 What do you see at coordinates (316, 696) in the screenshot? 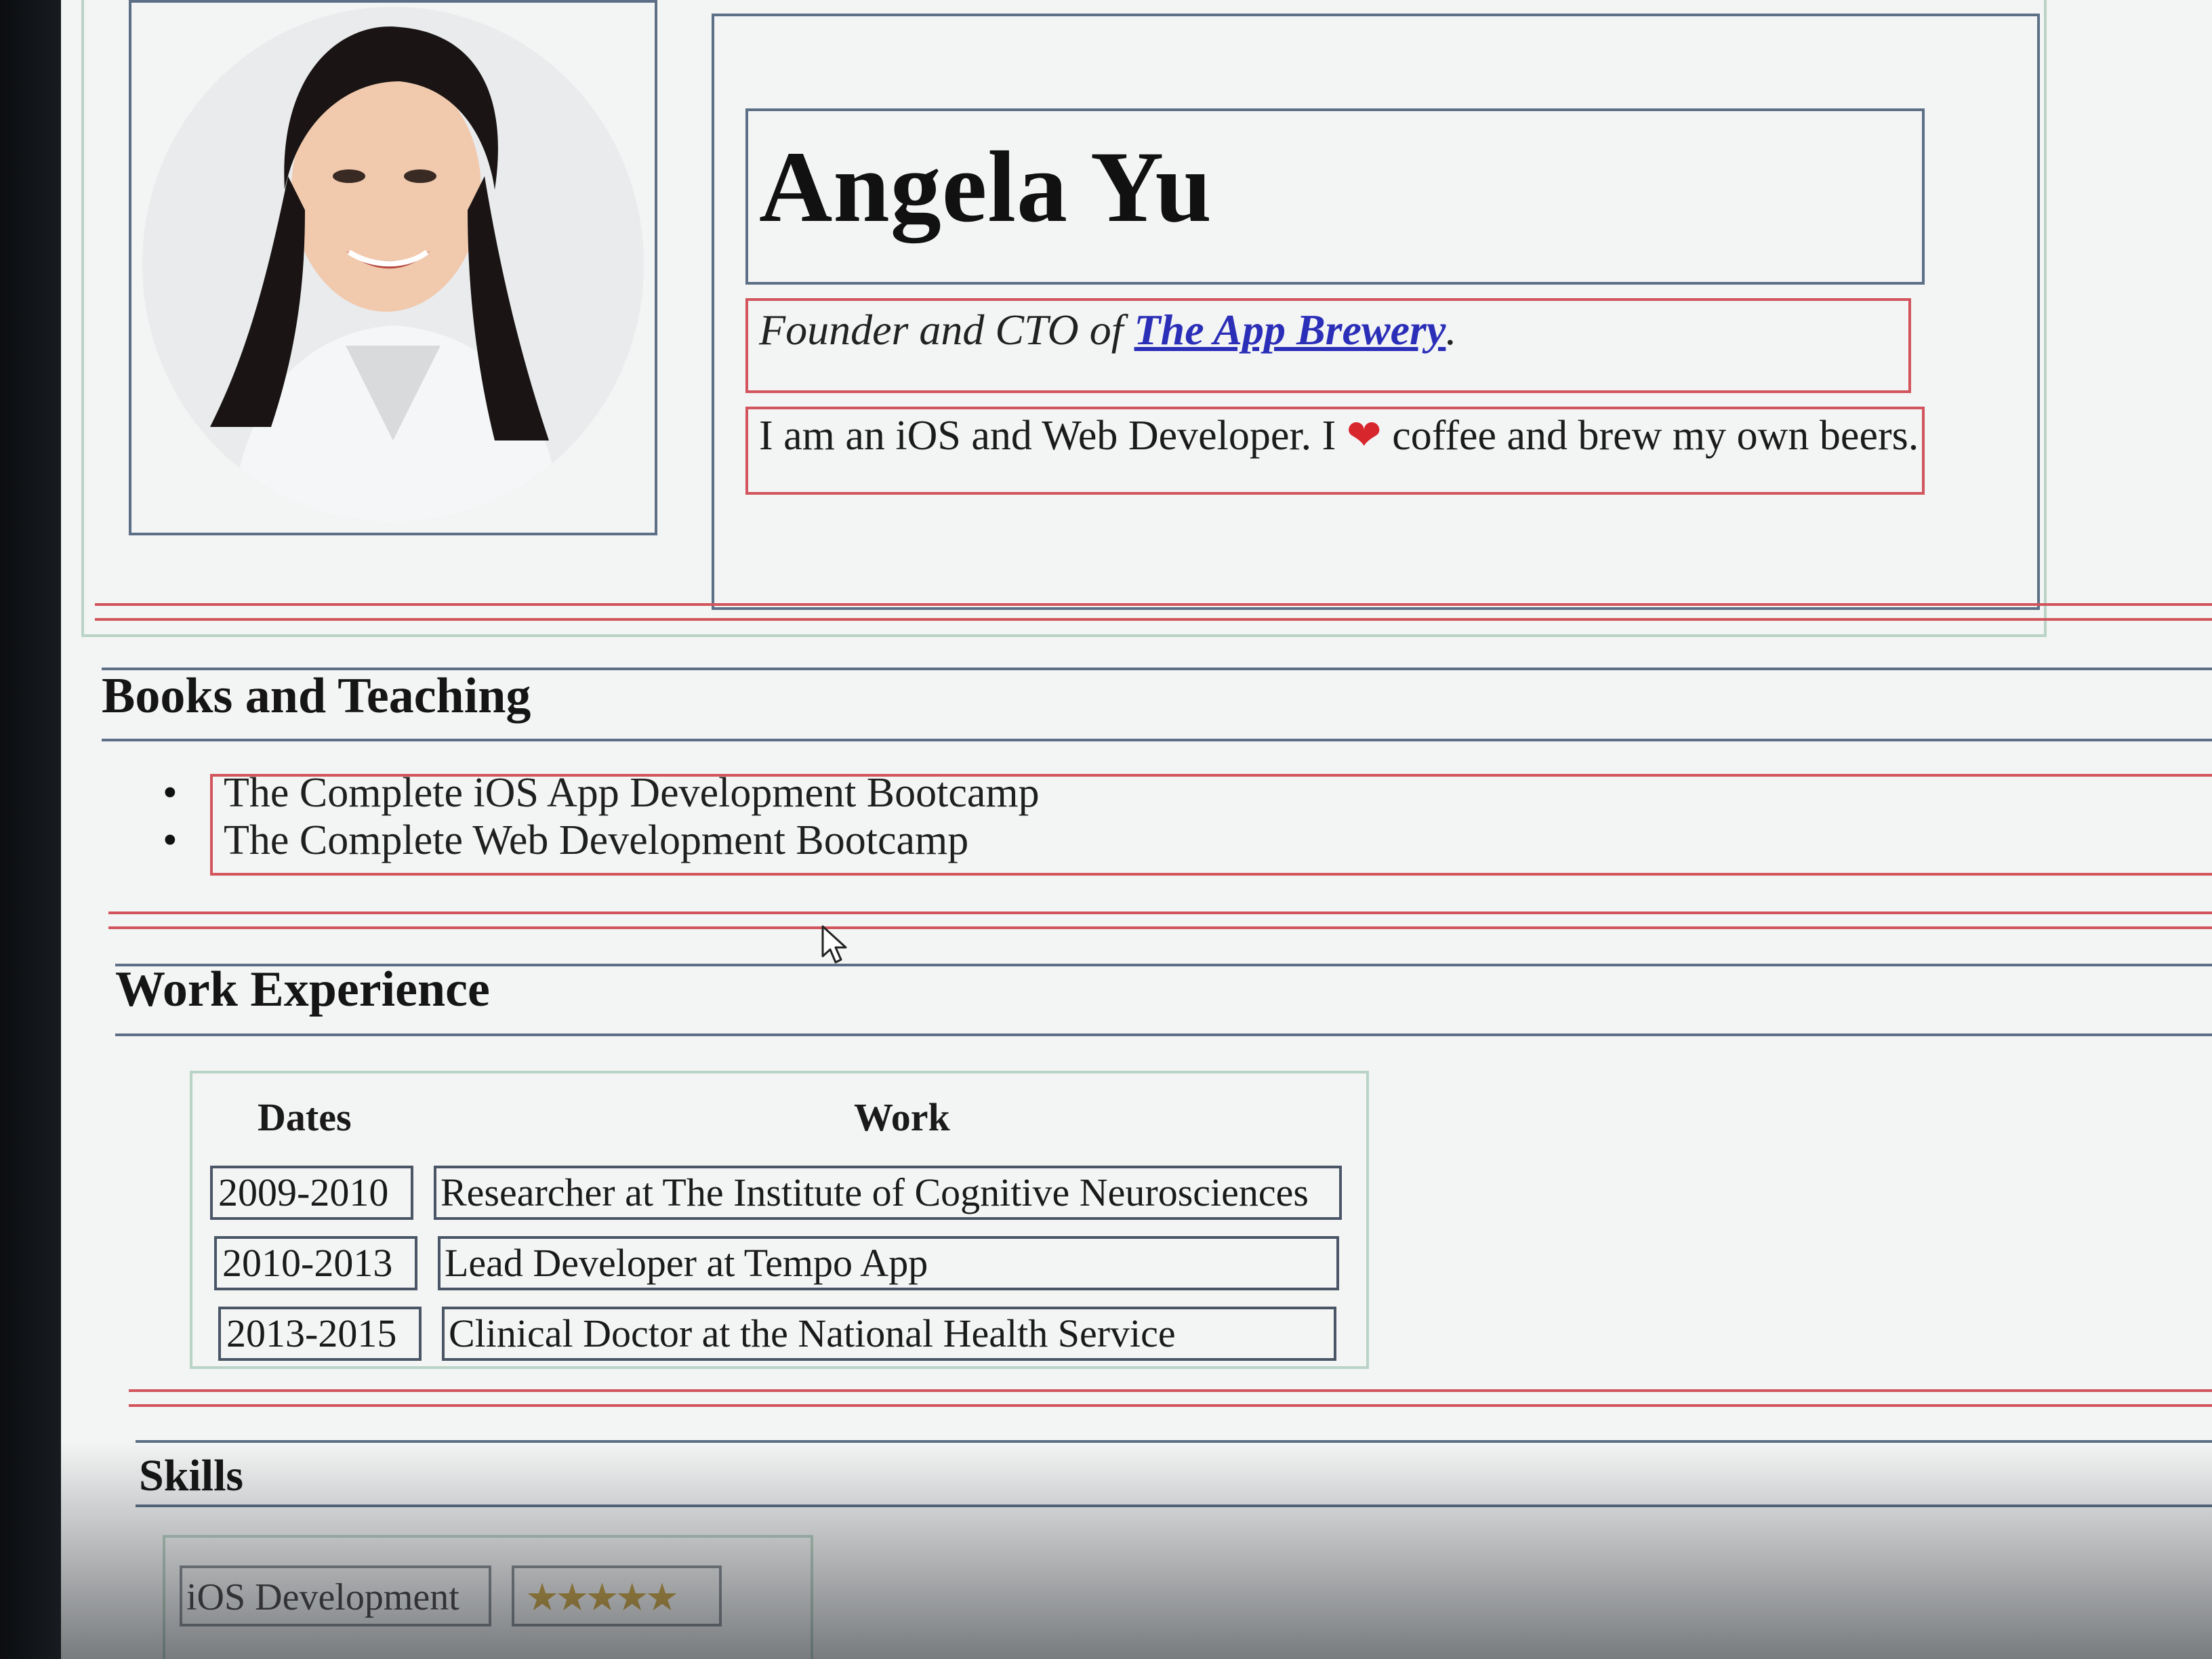
I see `books-heading: Books and Teaching` at bounding box center [316, 696].